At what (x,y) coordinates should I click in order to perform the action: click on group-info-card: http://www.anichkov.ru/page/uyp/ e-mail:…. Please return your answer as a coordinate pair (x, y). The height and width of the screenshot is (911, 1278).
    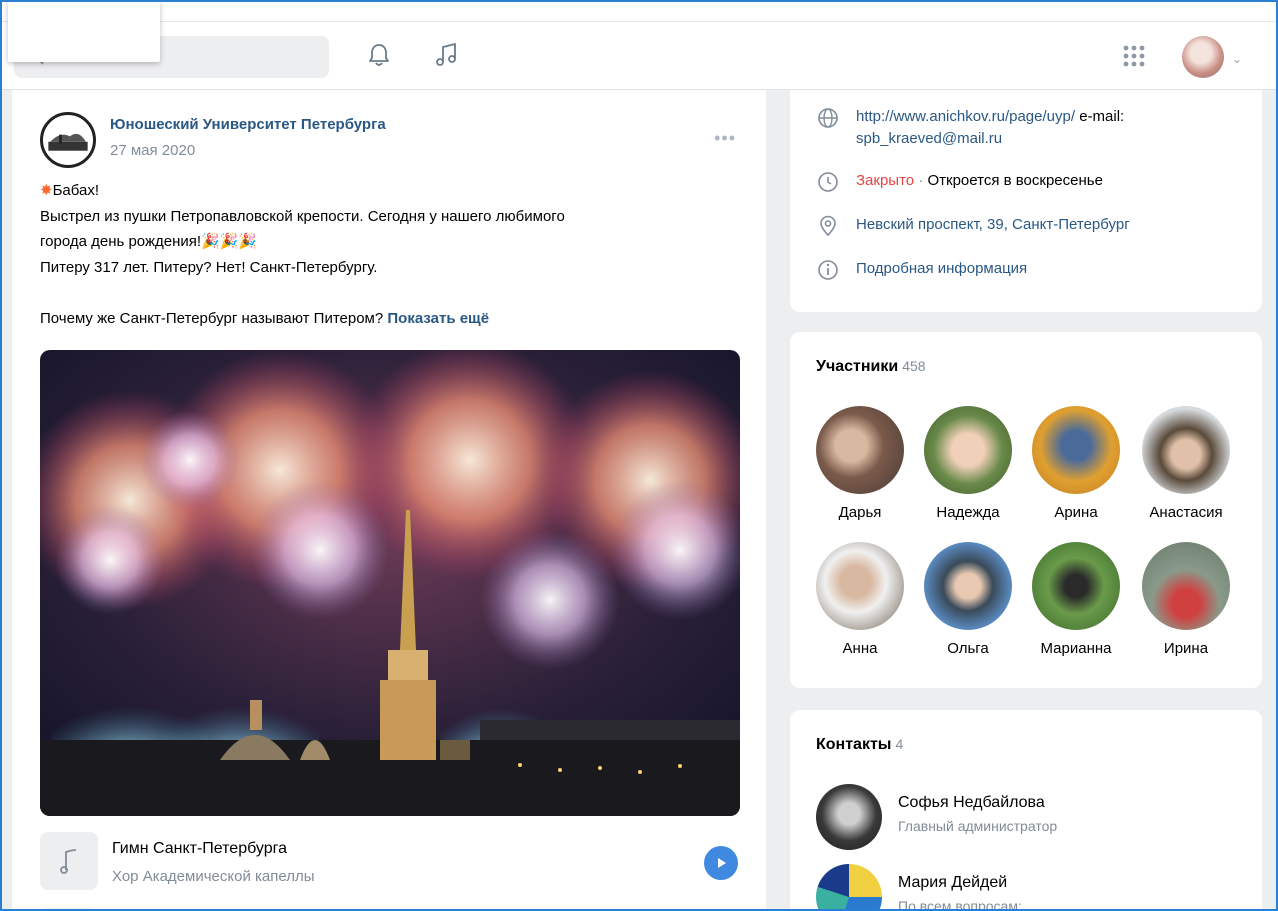
    Looking at the image, I should click on (1026, 201).